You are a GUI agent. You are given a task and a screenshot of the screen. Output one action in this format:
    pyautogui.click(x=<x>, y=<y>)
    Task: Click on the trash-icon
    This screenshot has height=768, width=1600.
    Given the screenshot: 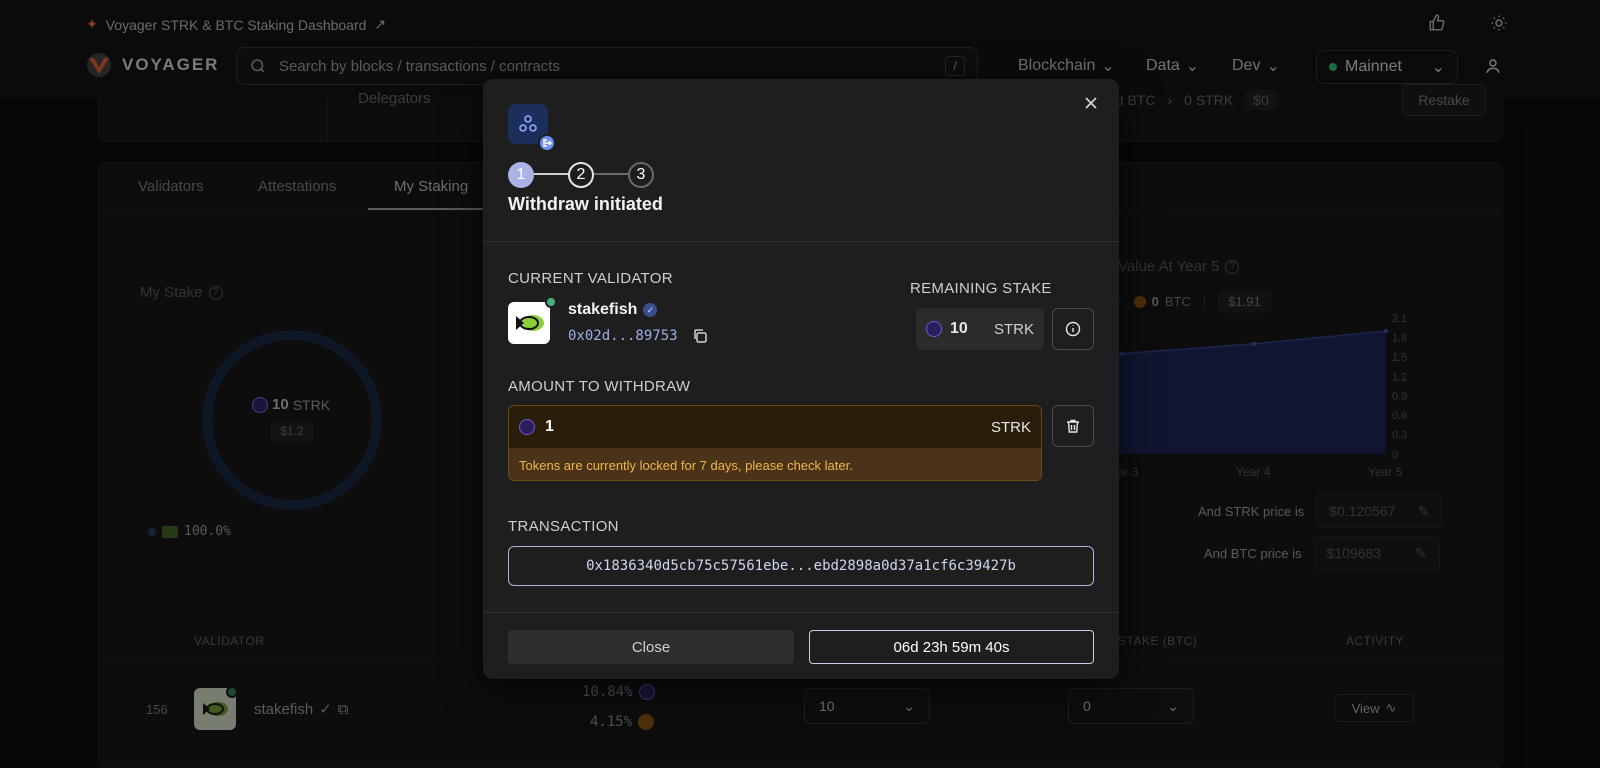 What is the action you would take?
    pyautogui.click(x=1073, y=426)
    